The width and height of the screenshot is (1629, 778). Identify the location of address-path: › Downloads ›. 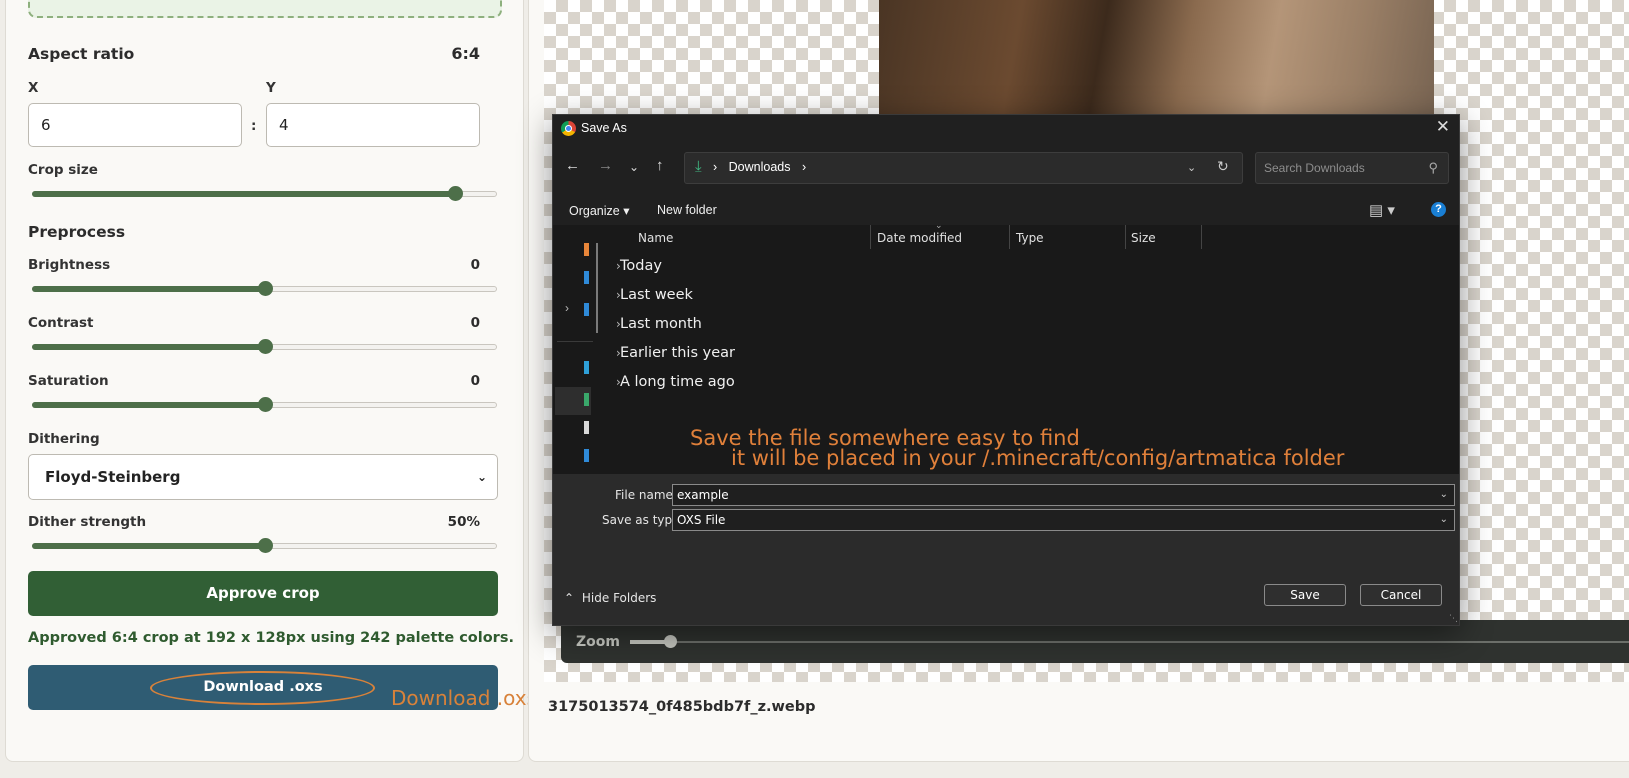
(759, 167).